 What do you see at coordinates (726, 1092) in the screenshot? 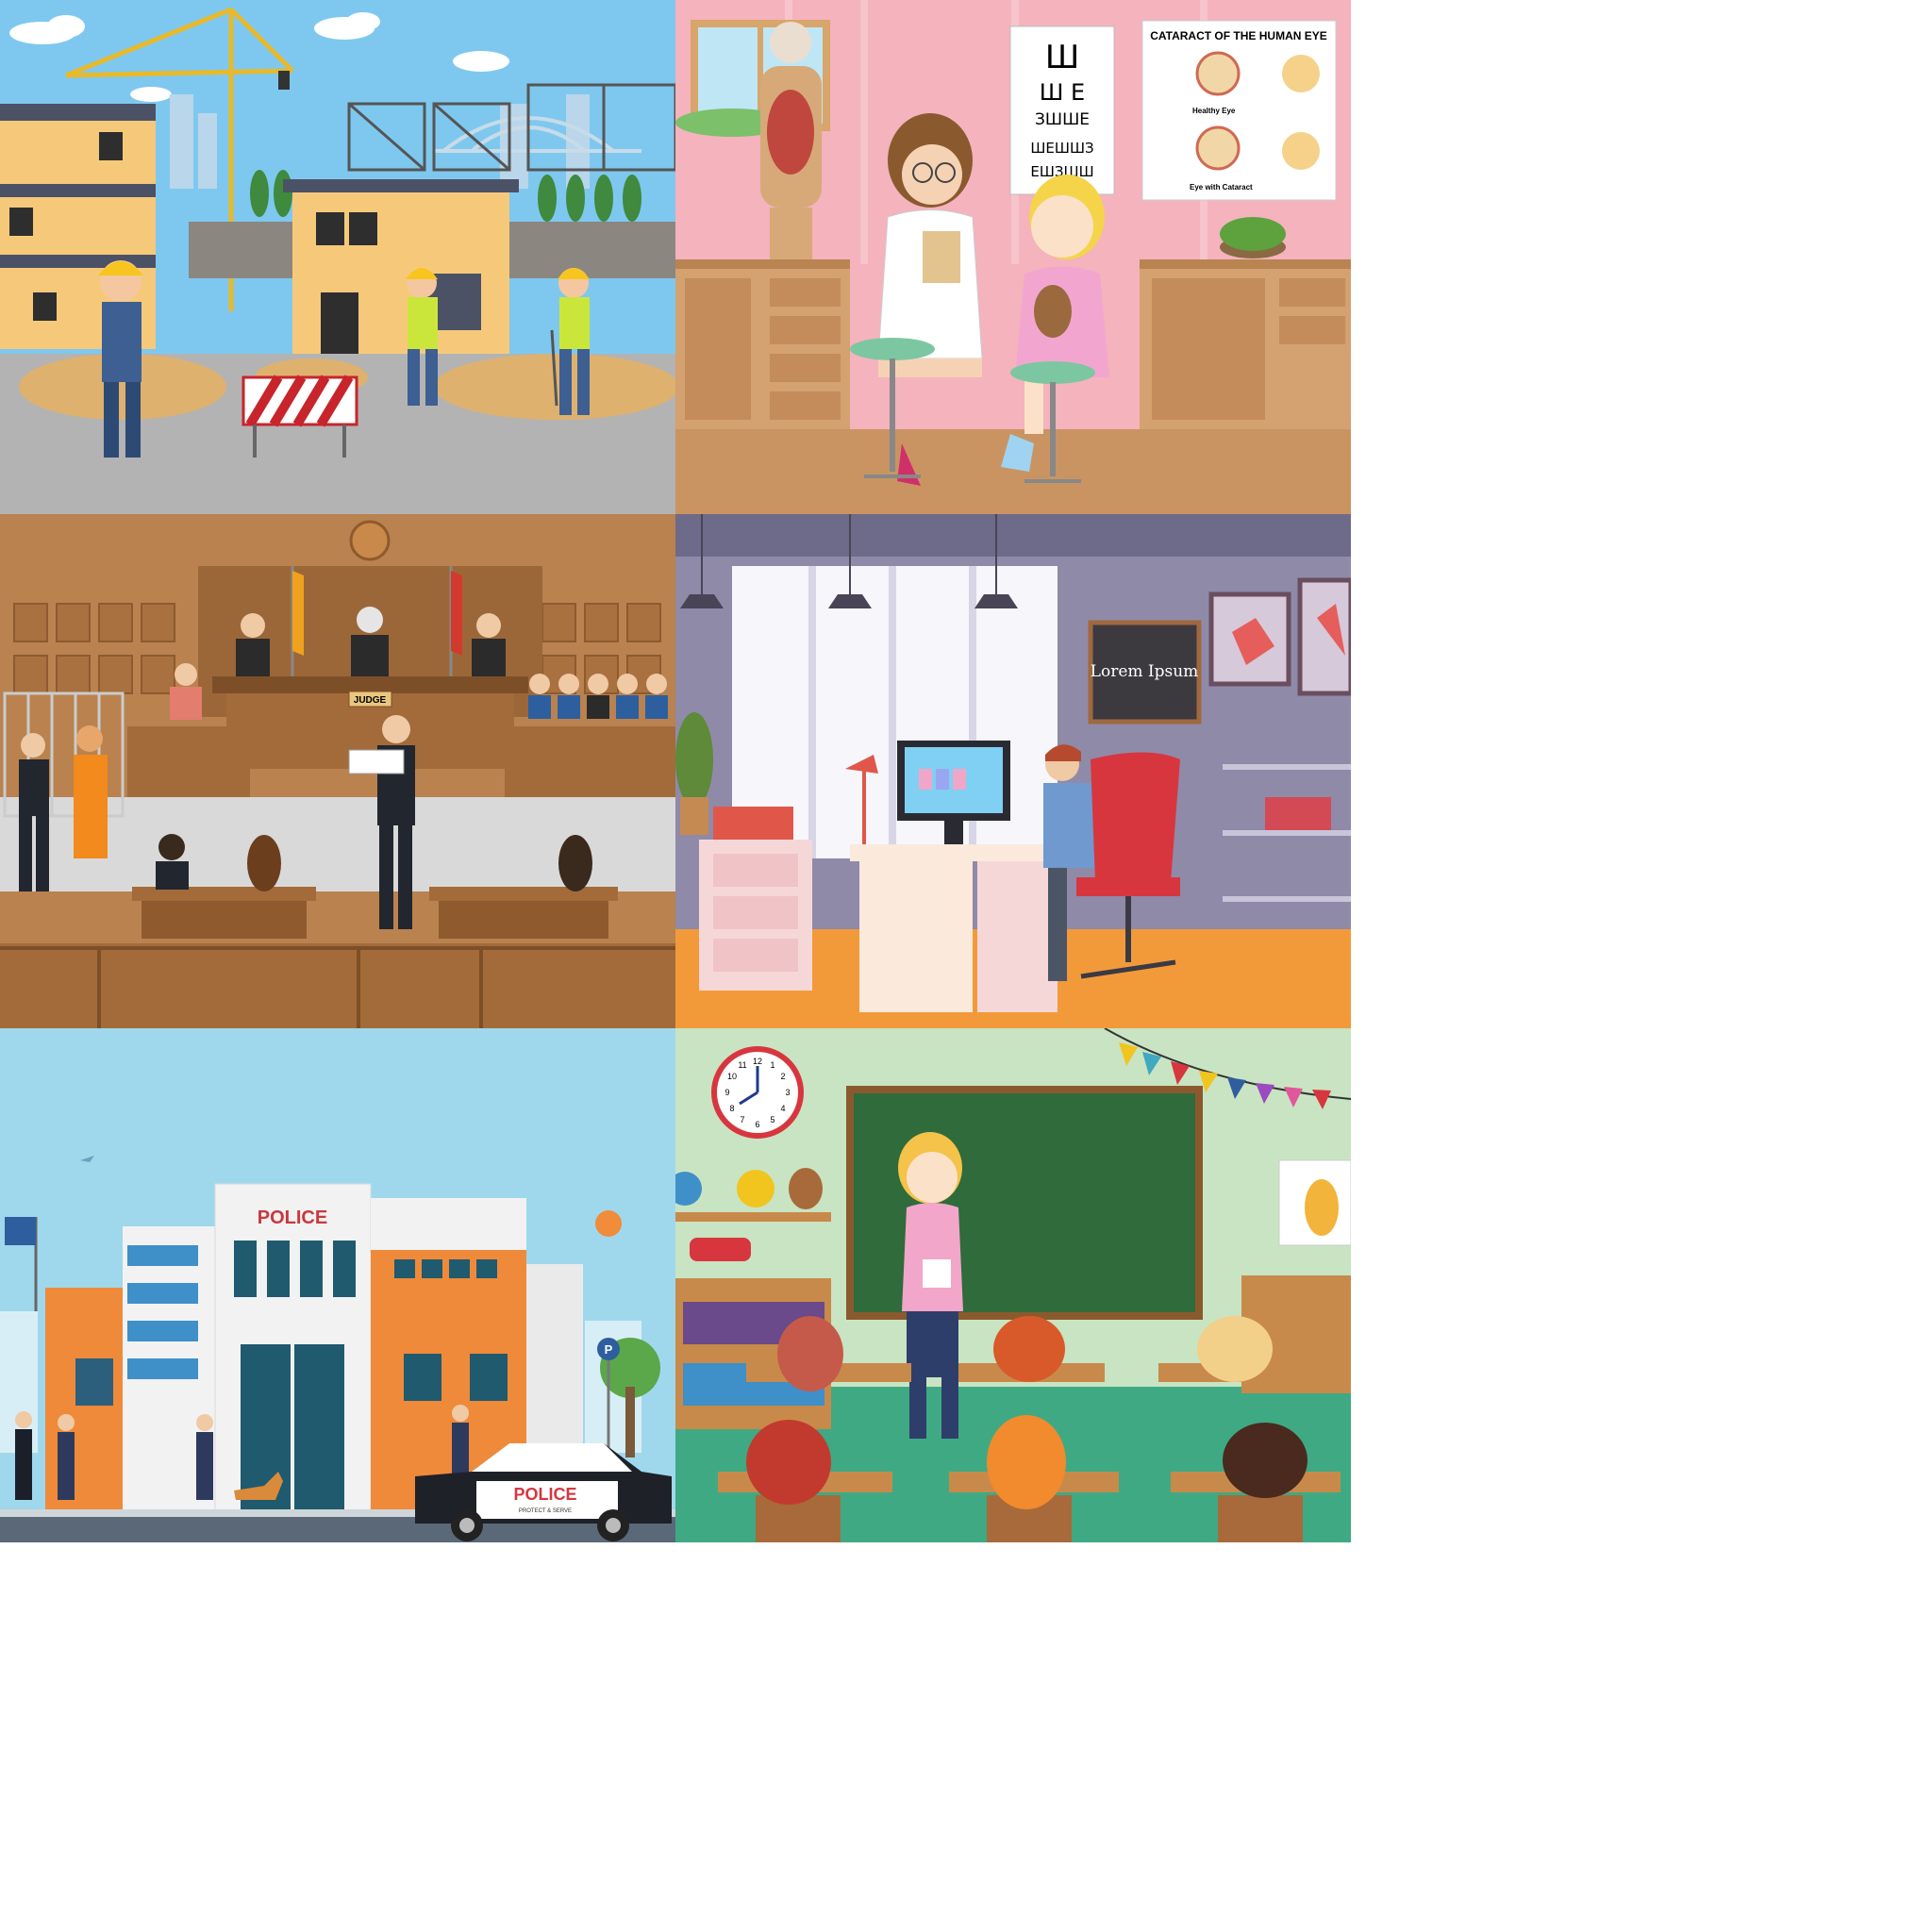
I see `clock-number: 9` at bounding box center [726, 1092].